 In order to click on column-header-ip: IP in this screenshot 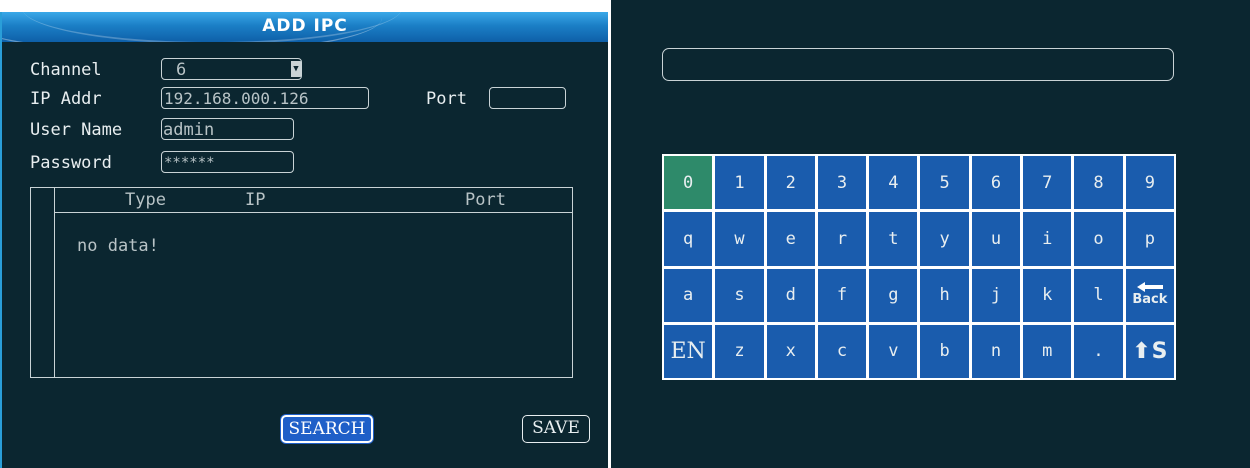, I will do `click(255, 200)`.